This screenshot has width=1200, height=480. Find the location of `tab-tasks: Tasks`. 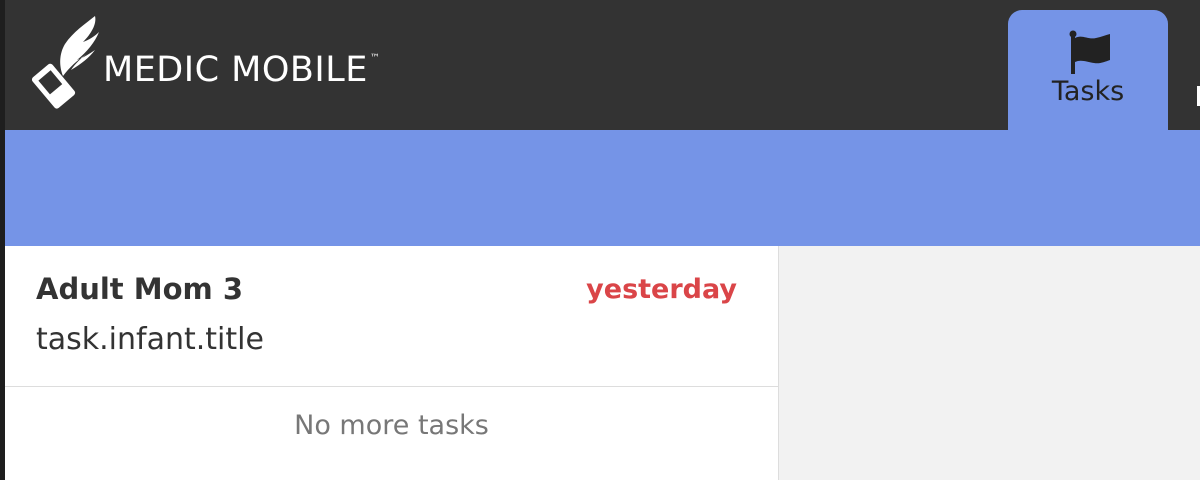

tab-tasks: Tasks is located at coordinates (1088, 70).